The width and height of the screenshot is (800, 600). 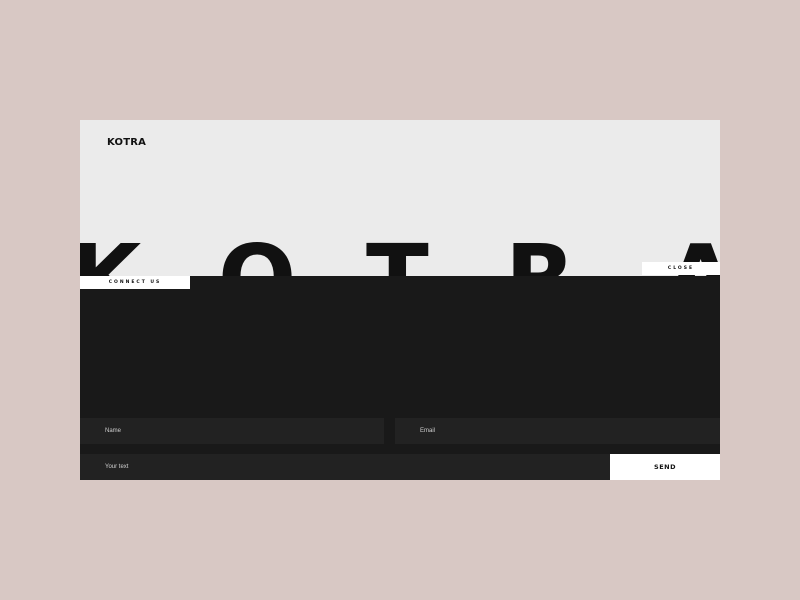 What do you see at coordinates (345, 467) in the screenshot?
I see `message-field: Your text` at bounding box center [345, 467].